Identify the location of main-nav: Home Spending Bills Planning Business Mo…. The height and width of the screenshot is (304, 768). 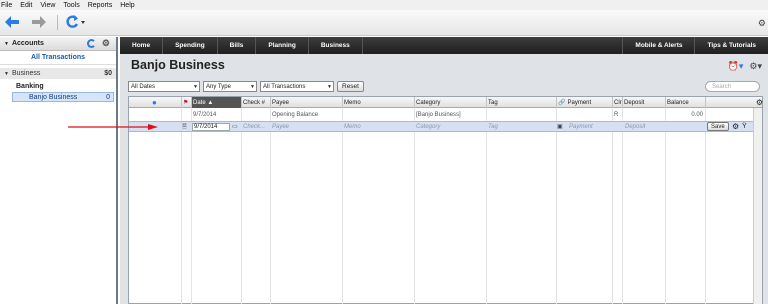
(444, 45).